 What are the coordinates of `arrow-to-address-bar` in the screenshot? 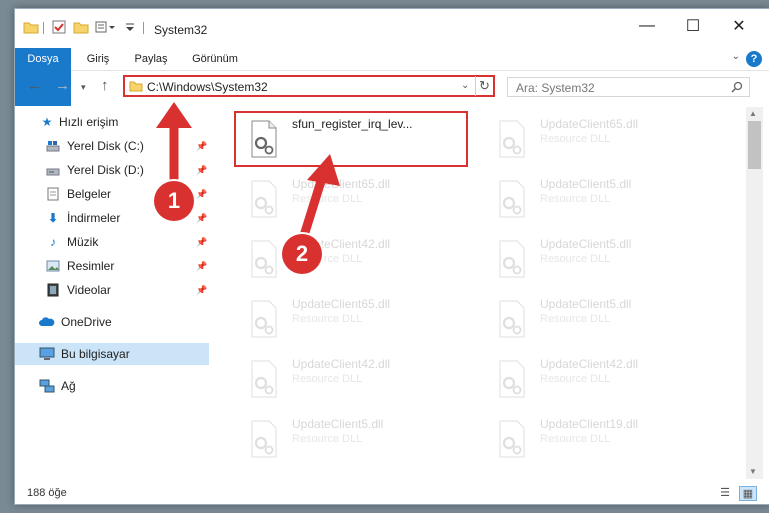 It's located at (174, 147).